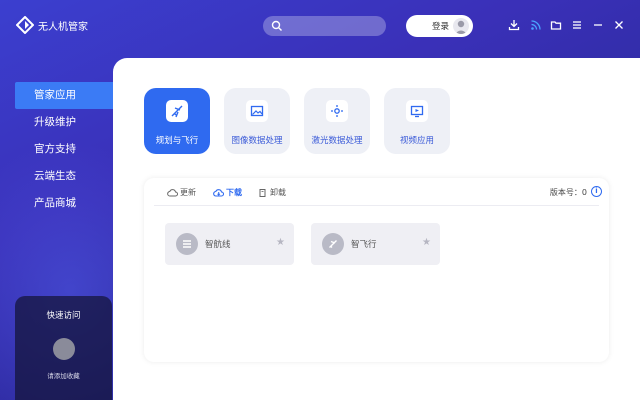 The height and width of the screenshot is (400, 640). What do you see at coordinates (56, 176) in the screenshot?
I see `sidebar-item-cloud: 云端生态` at bounding box center [56, 176].